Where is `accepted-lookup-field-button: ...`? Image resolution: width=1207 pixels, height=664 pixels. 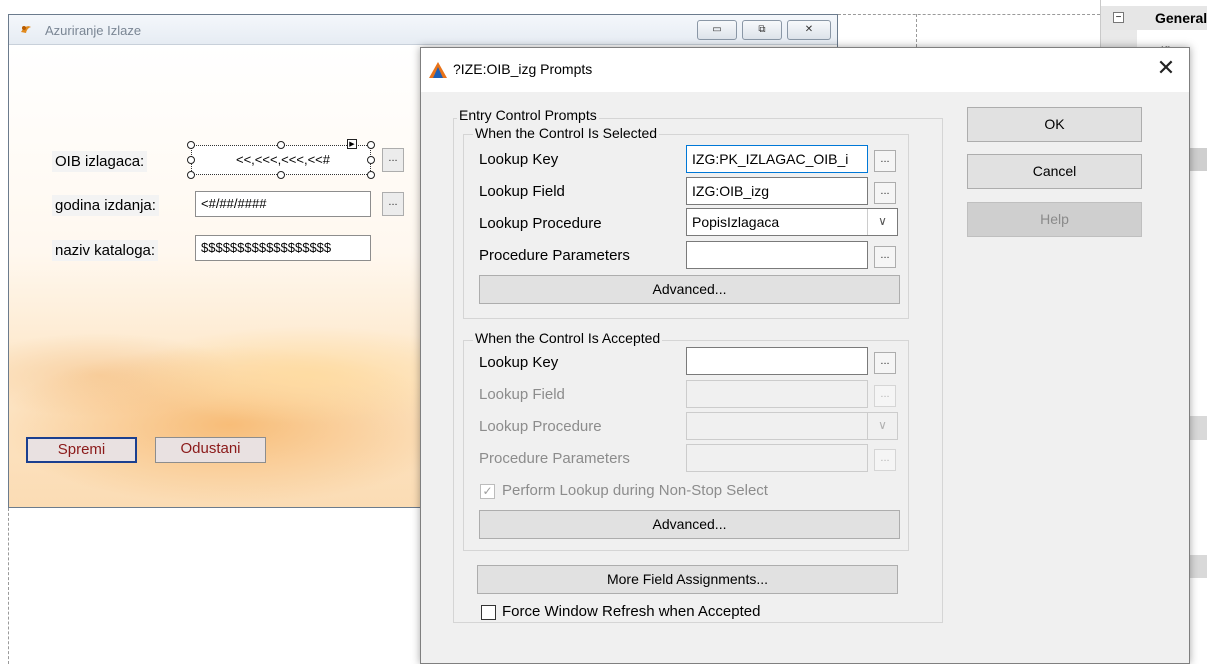 accepted-lookup-field-button: ... is located at coordinates (885, 396).